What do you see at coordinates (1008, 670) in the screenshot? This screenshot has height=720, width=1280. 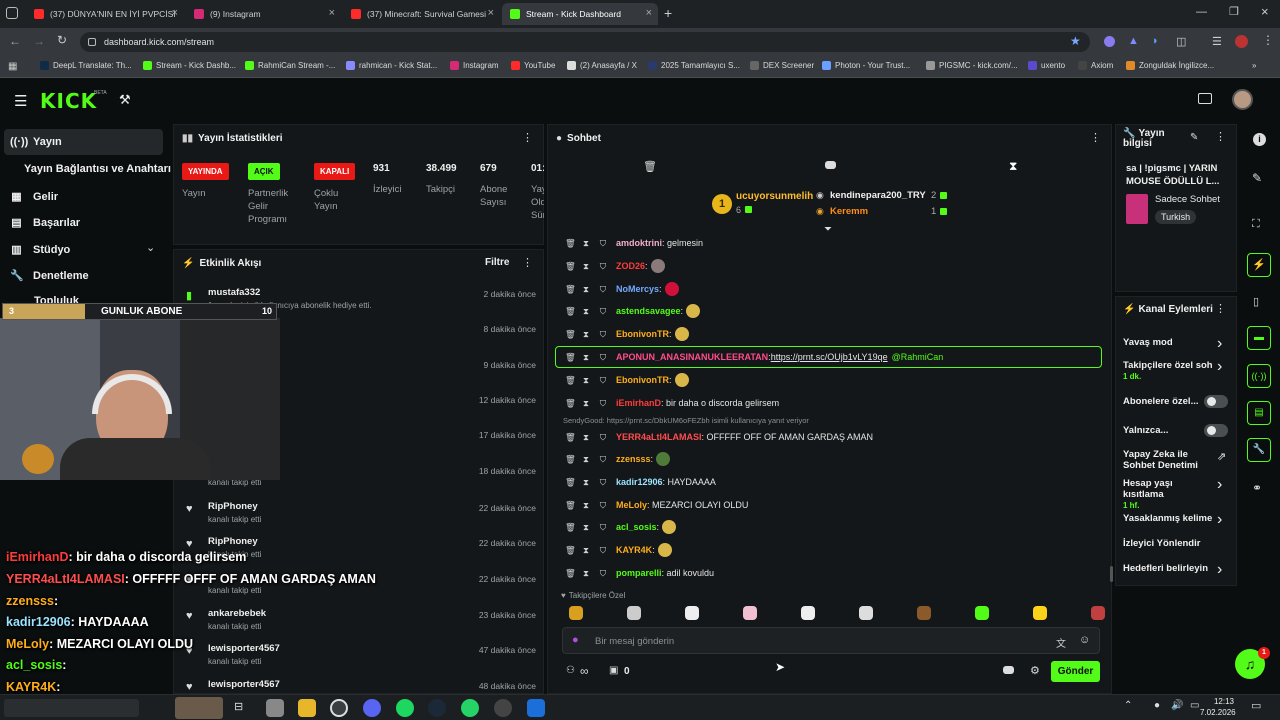 I see `chat-bubble-icon` at bounding box center [1008, 670].